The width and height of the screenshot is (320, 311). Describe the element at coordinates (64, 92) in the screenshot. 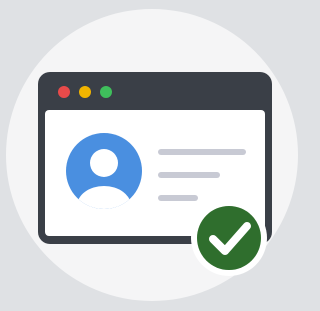

I see `window-close-dot` at that location.